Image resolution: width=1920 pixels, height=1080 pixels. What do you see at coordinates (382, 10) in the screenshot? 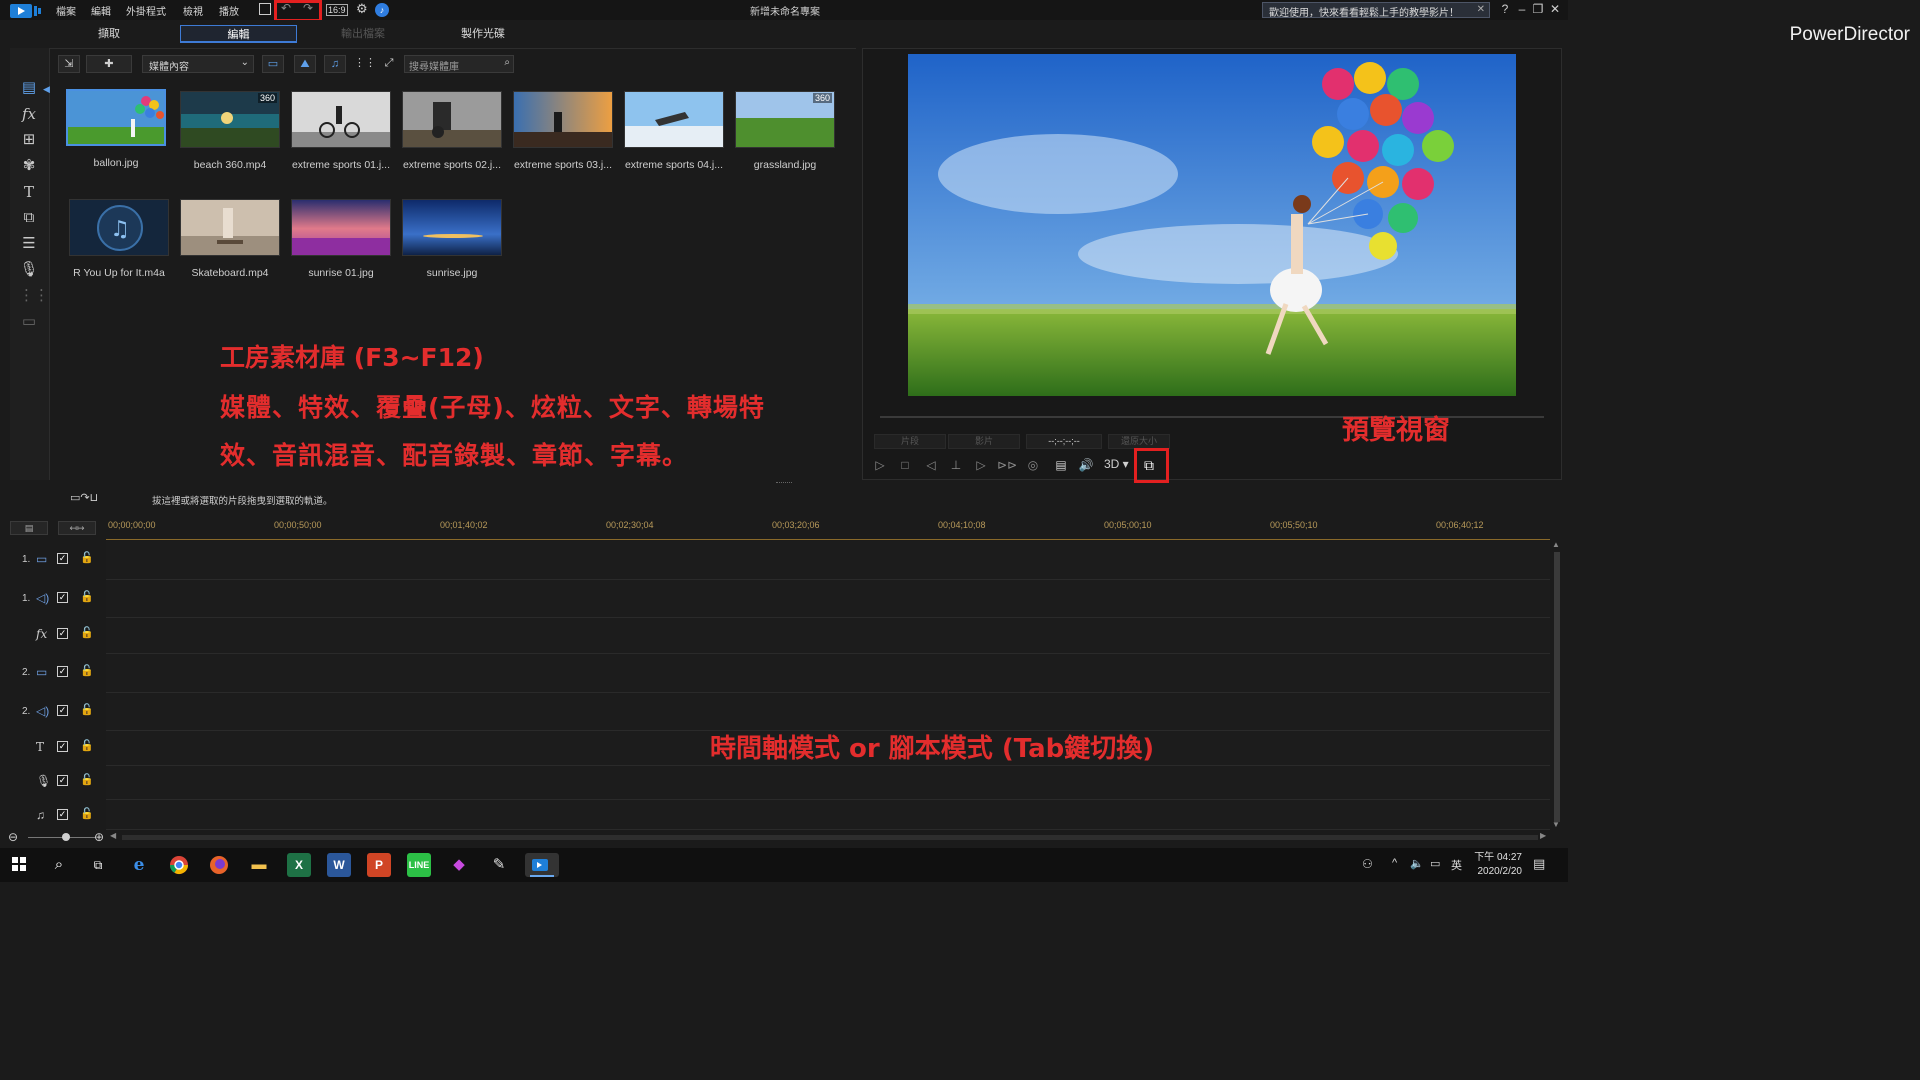
I see `notification-icon: ♪` at bounding box center [382, 10].